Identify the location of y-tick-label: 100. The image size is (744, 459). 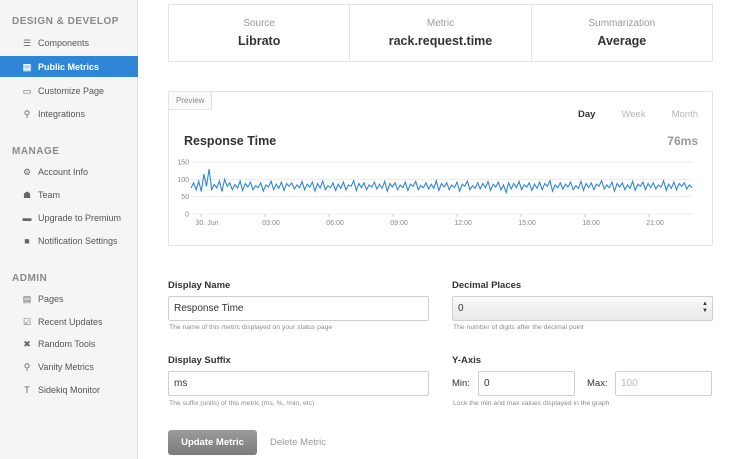
(183, 180).